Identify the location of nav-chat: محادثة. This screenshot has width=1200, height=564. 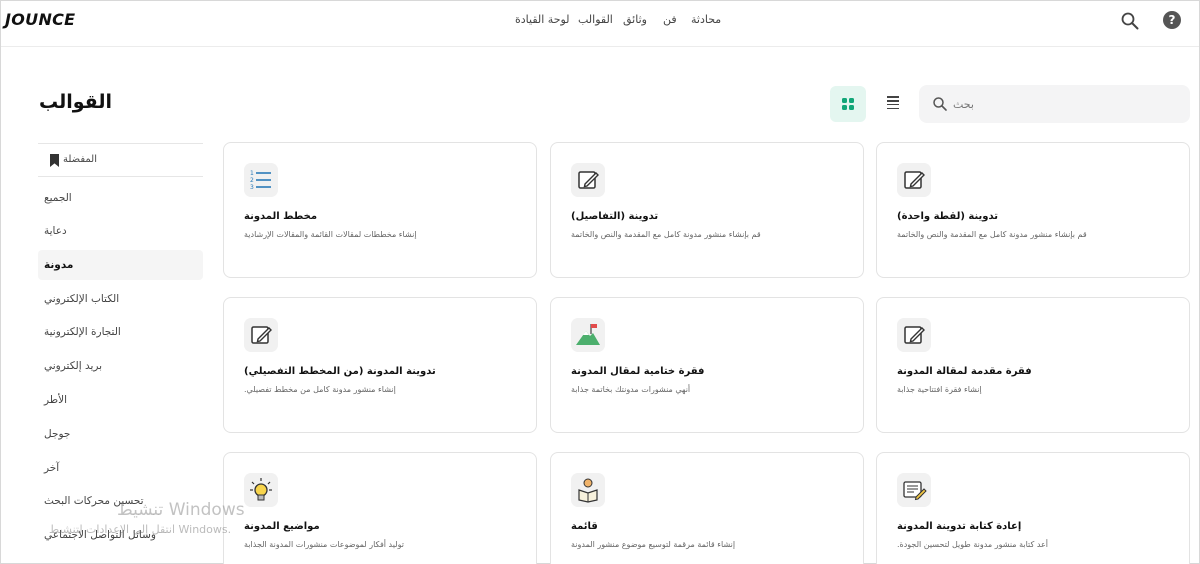
(706, 19).